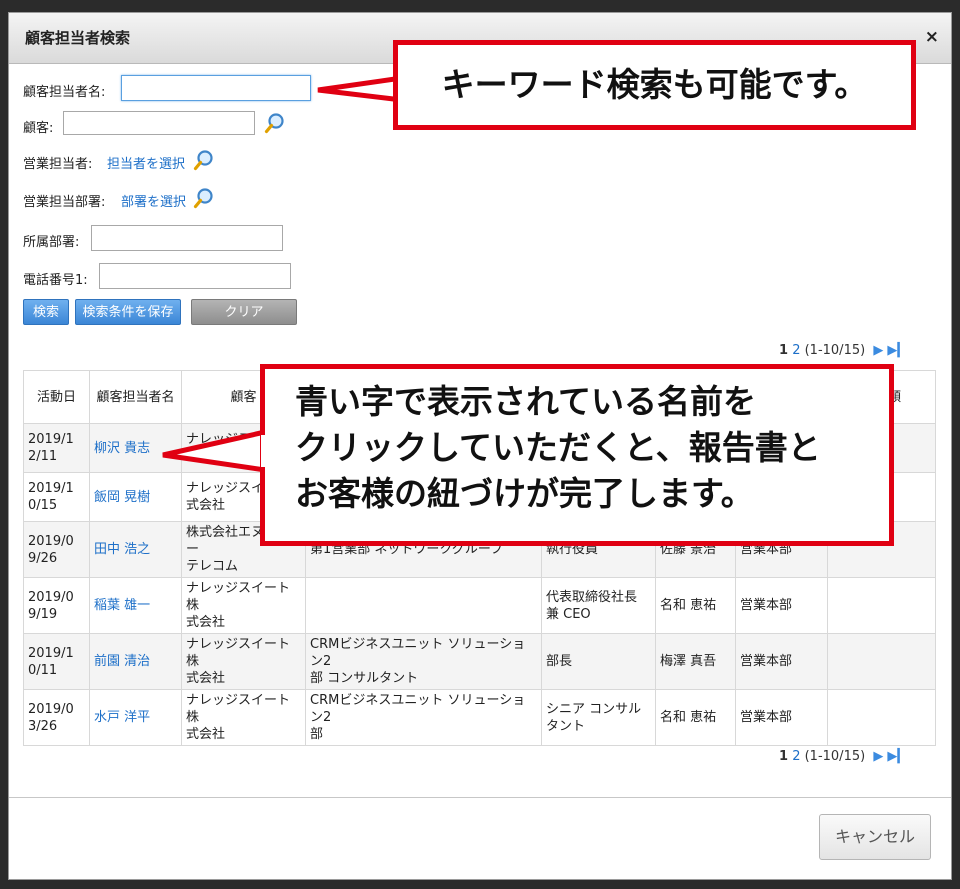  Describe the element at coordinates (135, 605) in the screenshot. I see `cell-contact-name: 稲葉 雄一` at that location.